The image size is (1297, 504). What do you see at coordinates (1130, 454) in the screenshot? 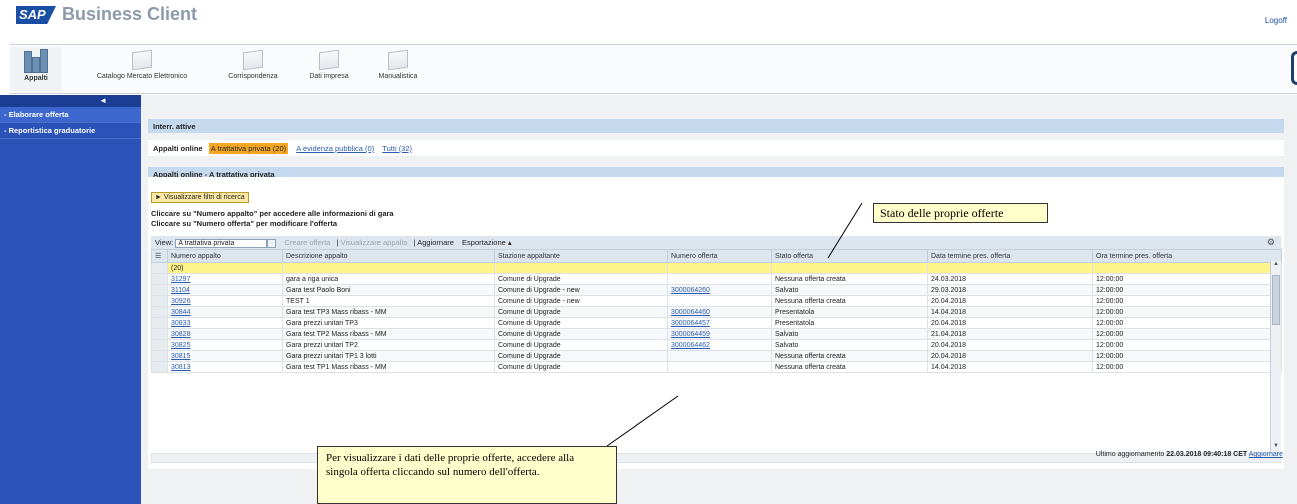
I see `last-update-label: Ultimo aggiornamento` at bounding box center [1130, 454].